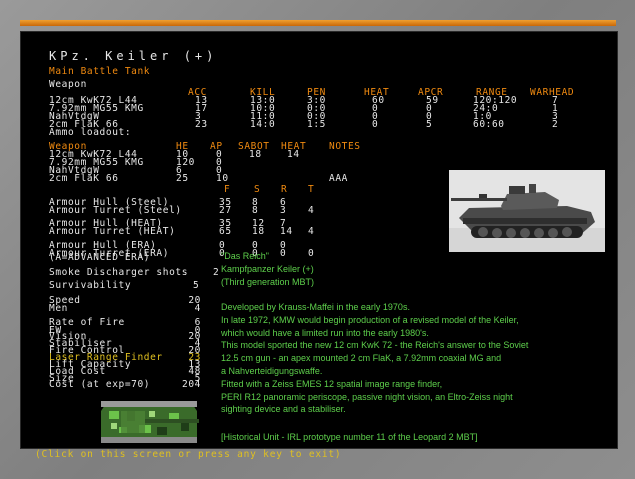 This screenshot has height=479, width=635. I want to click on armour-row-f: 27, so click(225, 210).